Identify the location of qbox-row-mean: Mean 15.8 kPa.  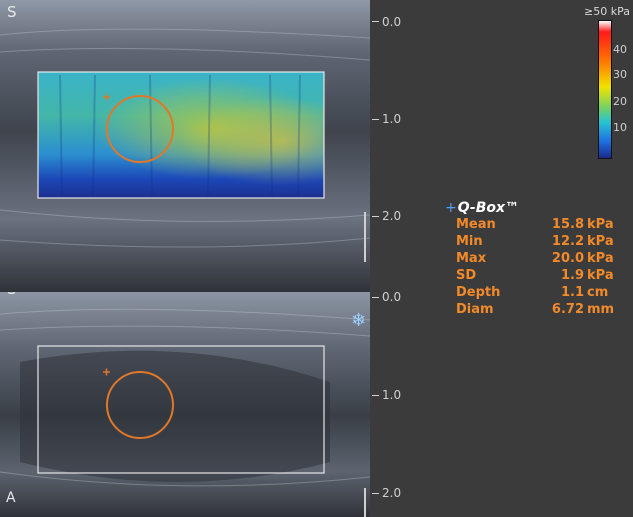
(529, 224).